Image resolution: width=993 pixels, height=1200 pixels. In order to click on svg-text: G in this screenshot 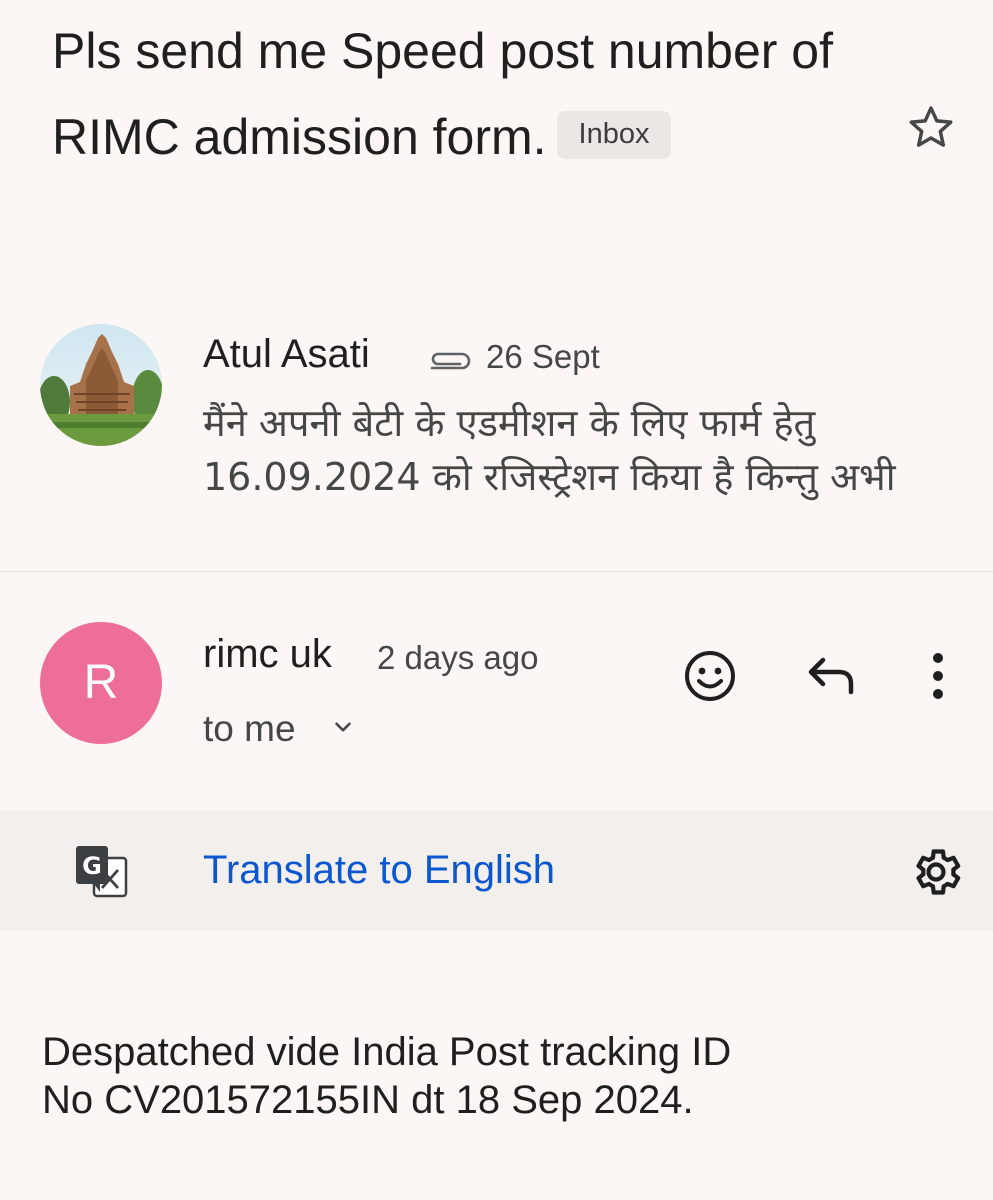, I will do `click(92, 866)`.